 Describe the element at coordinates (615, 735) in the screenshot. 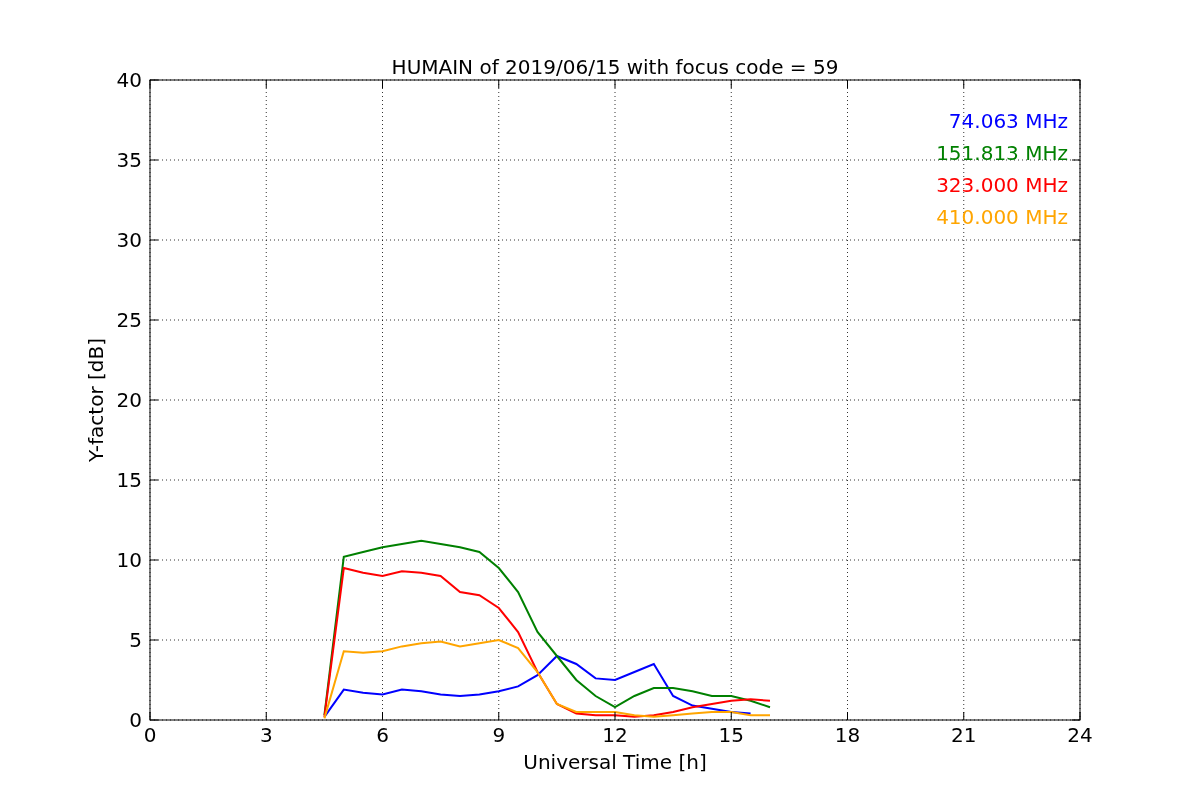

I see `x-tick-label: 12` at that location.